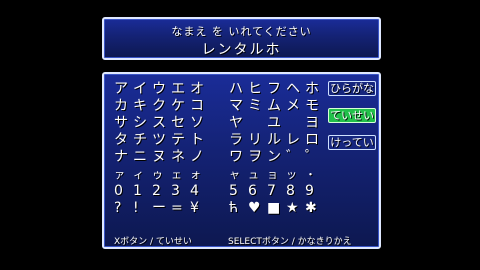 The width and height of the screenshot is (480, 270). I want to click on character-key: ェ, so click(180, 174).